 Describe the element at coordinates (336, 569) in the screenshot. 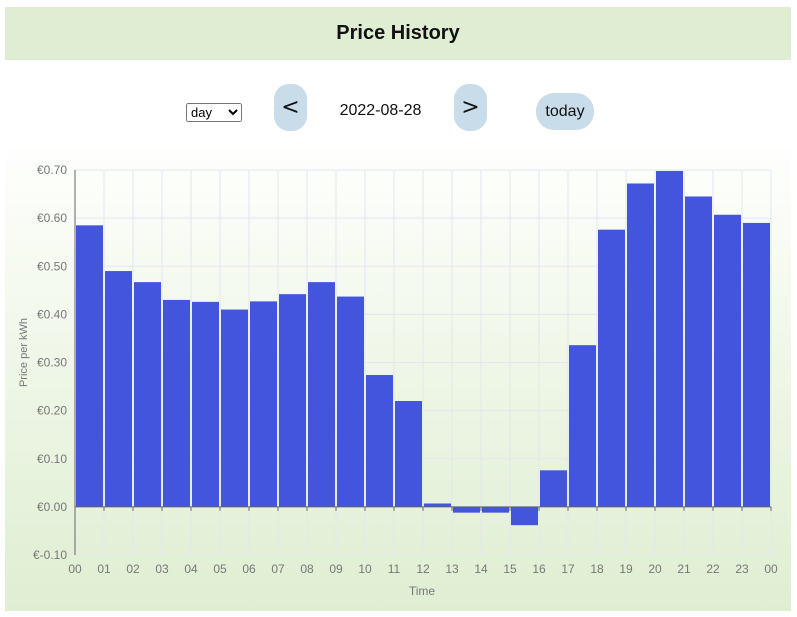

I see `x-tick-label: 09` at that location.